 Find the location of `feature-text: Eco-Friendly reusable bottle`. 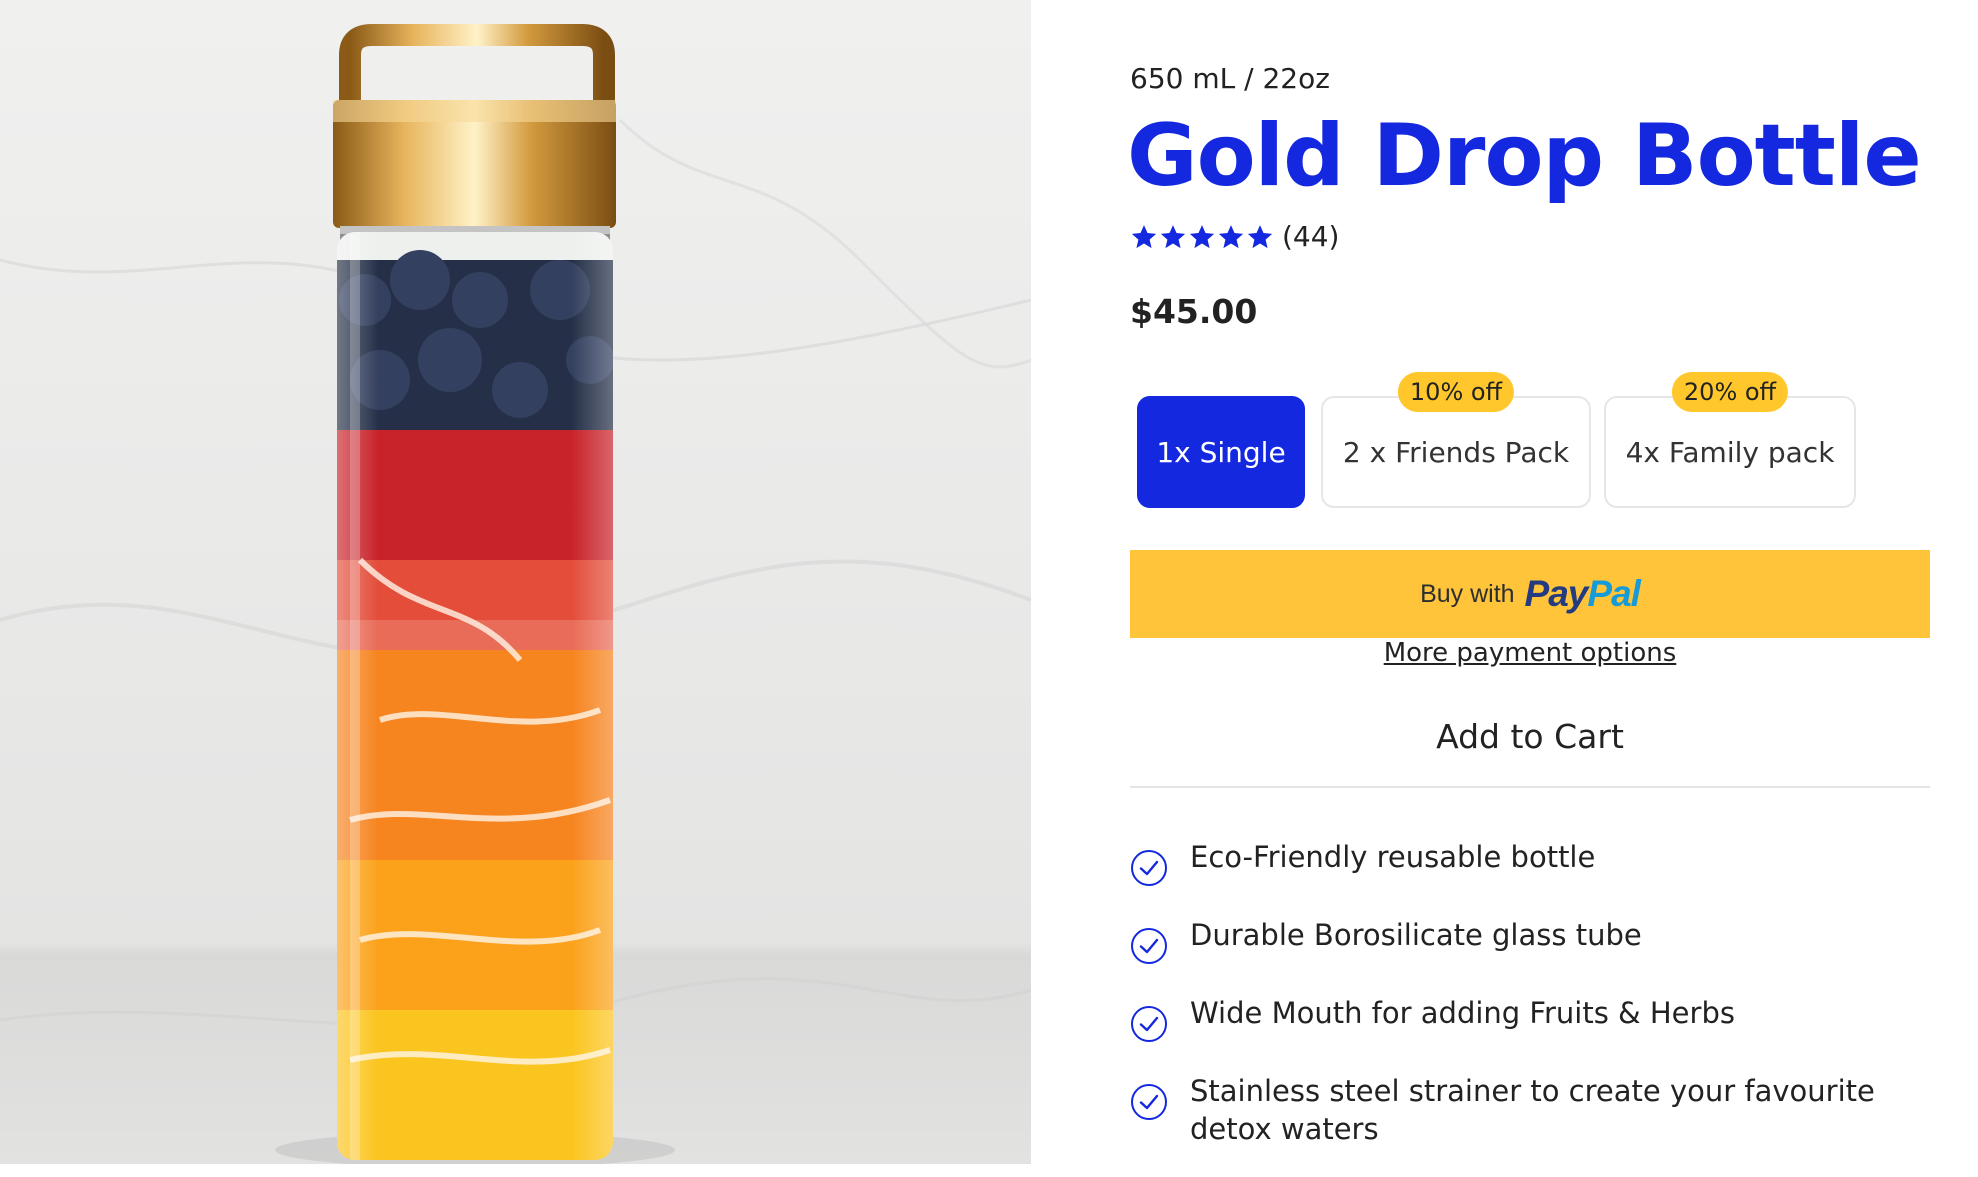

feature-text: Eco-Friendly reusable bottle is located at coordinates (1393, 857).